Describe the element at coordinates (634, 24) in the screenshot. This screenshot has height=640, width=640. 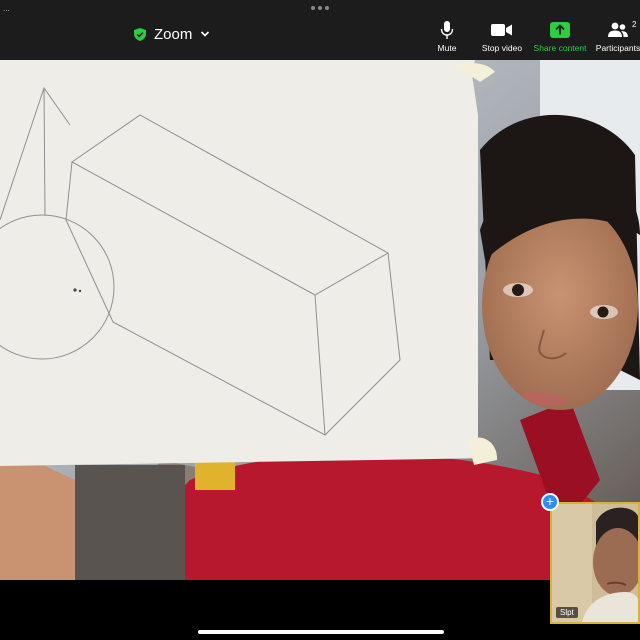
I see `participants-count-badge: 2` at that location.